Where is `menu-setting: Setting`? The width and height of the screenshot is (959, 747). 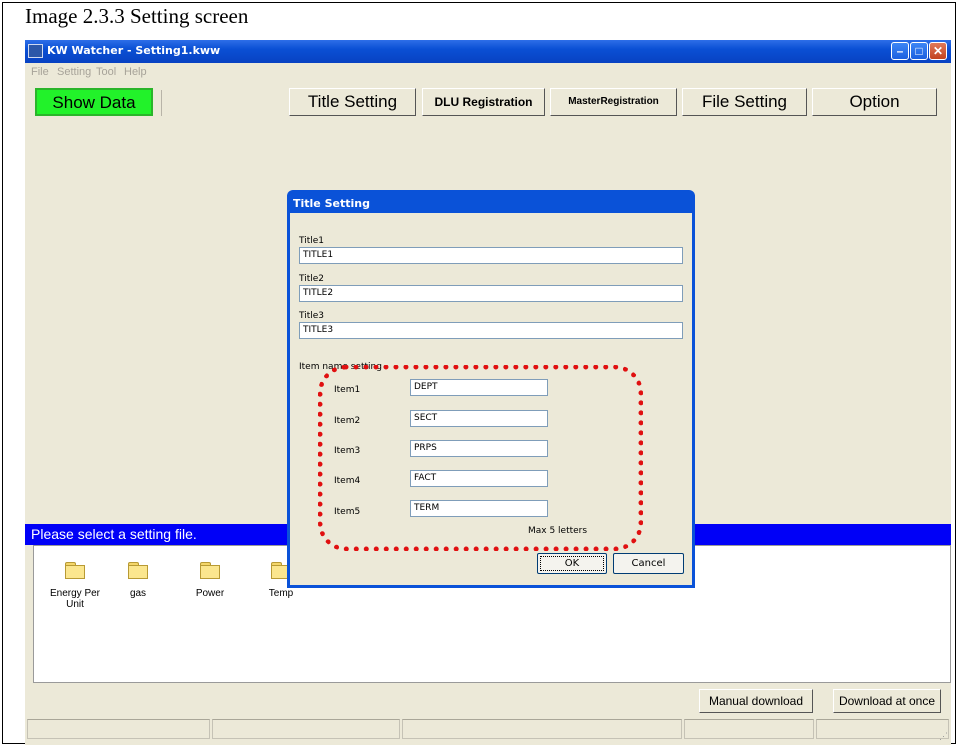 menu-setting: Setting is located at coordinates (74, 72).